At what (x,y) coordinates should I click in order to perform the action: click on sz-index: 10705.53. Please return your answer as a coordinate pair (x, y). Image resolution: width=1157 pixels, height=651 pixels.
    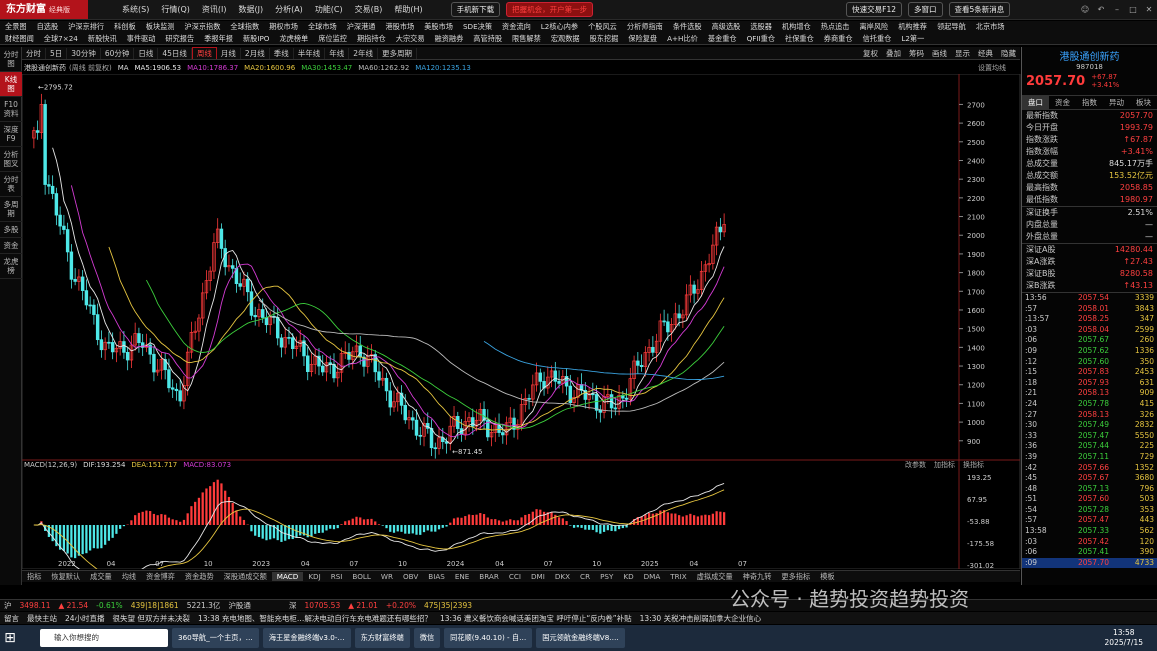
    Looking at the image, I should click on (322, 605).